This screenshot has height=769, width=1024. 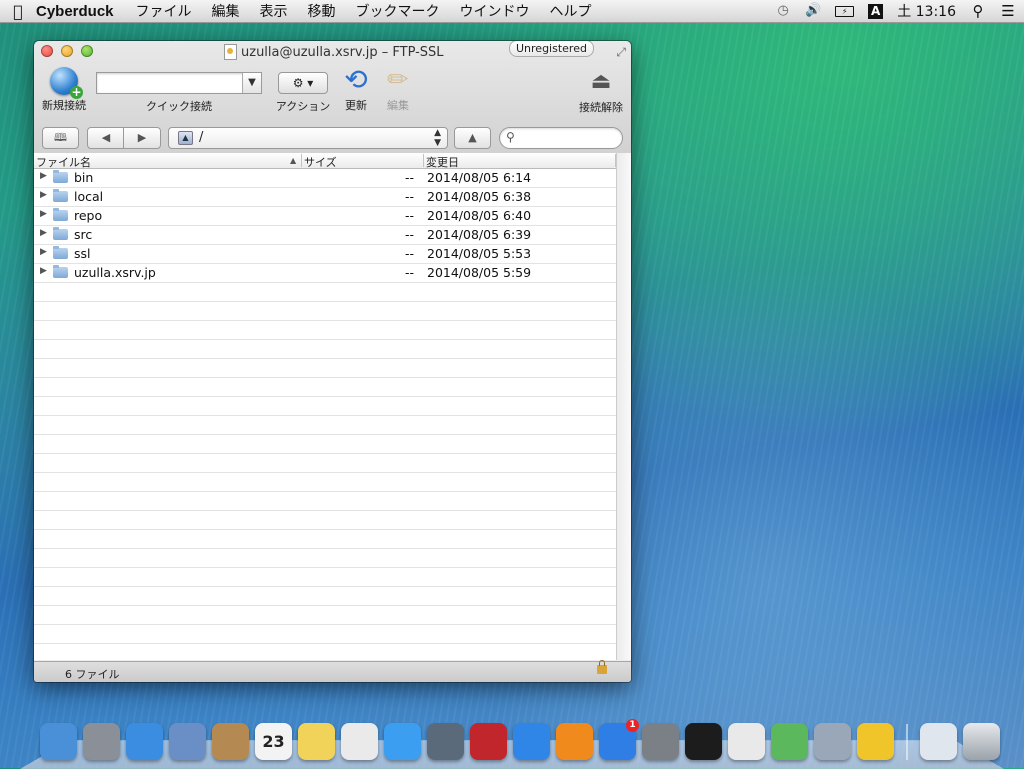 What do you see at coordinates (660, 741) in the screenshot?
I see `dock-system-preferences-icon` at bounding box center [660, 741].